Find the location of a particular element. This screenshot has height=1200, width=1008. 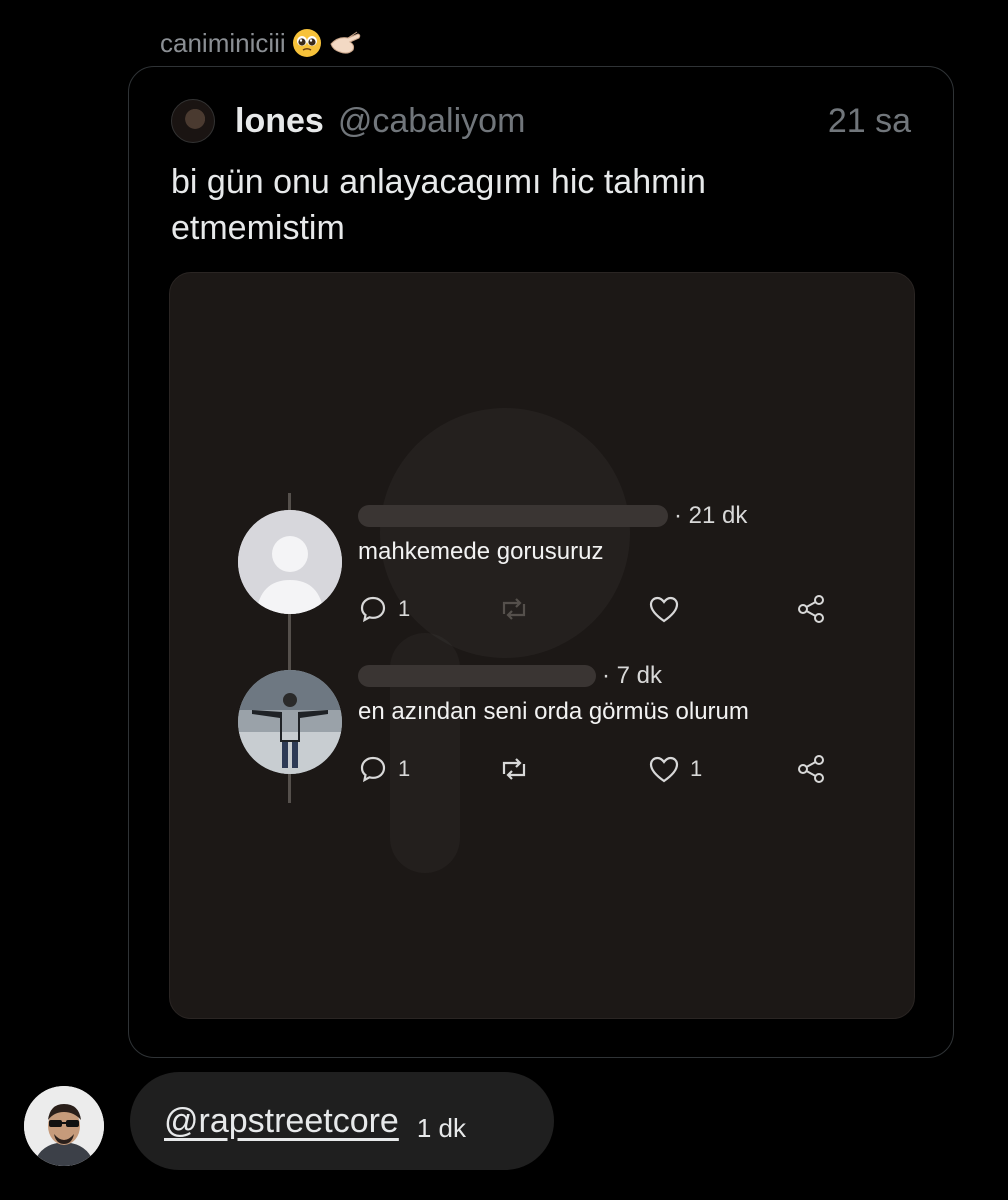

comment-time: · 7 dk is located at coordinates (632, 675).